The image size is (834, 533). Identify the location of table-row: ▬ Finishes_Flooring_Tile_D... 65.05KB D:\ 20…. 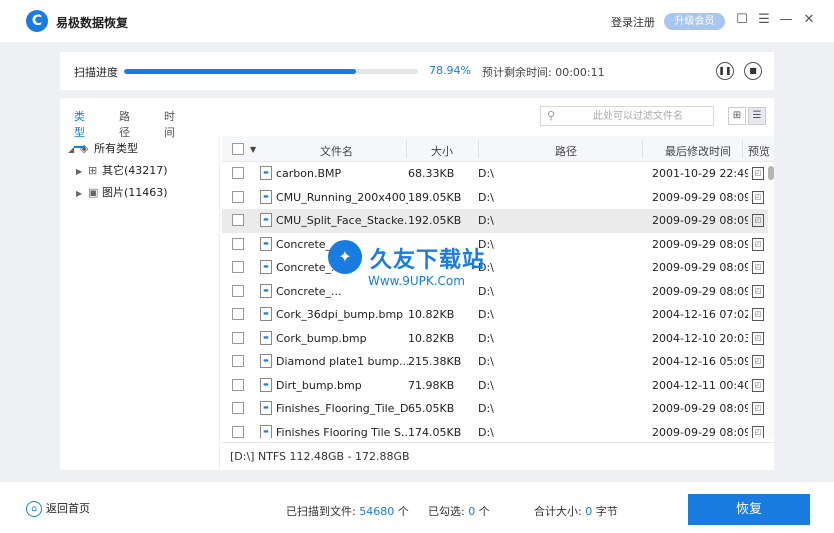
(498, 409).